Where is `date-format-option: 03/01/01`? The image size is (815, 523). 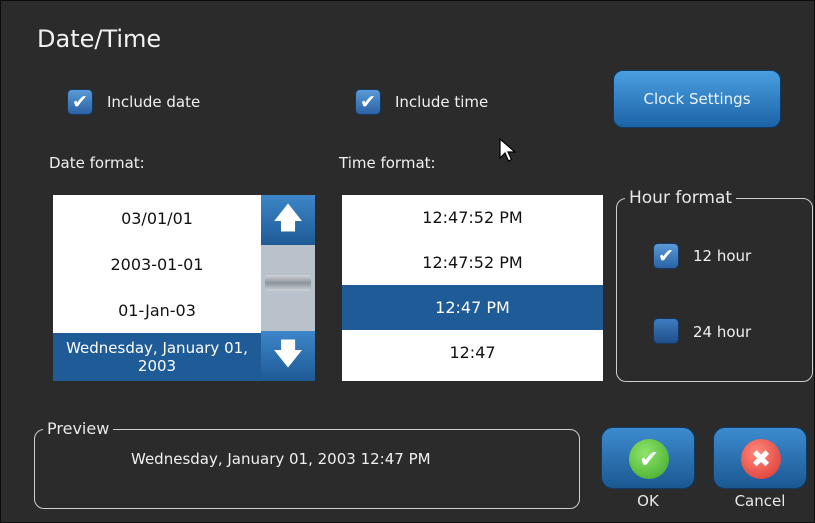
date-format-option: 03/01/01 is located at coordinates (157, 218).